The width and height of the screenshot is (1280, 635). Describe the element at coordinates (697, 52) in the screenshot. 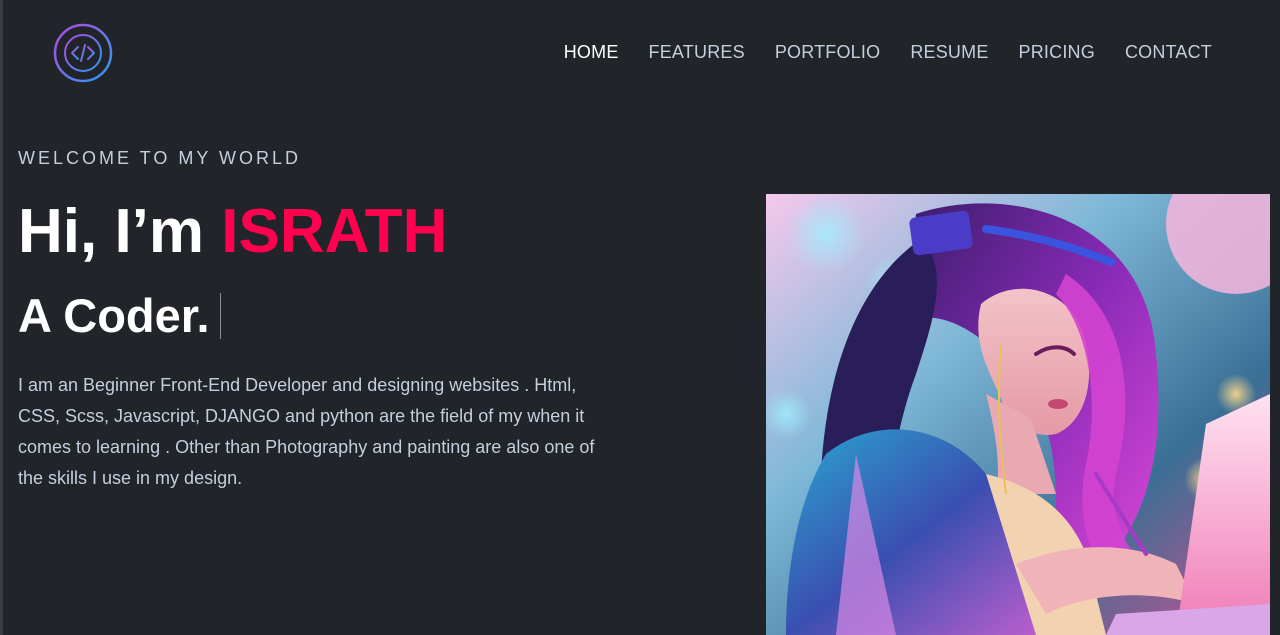

I see `nav-features: FEATURES` at that location.